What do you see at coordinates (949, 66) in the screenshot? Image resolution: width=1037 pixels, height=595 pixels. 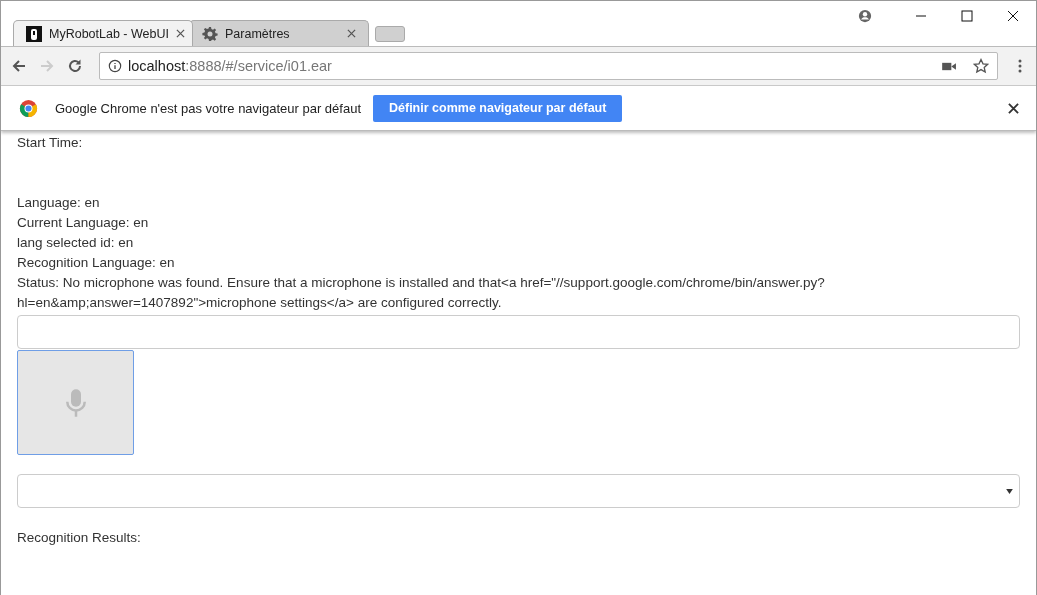 I see `video-camera-icon` at bounding box center [949, 66].